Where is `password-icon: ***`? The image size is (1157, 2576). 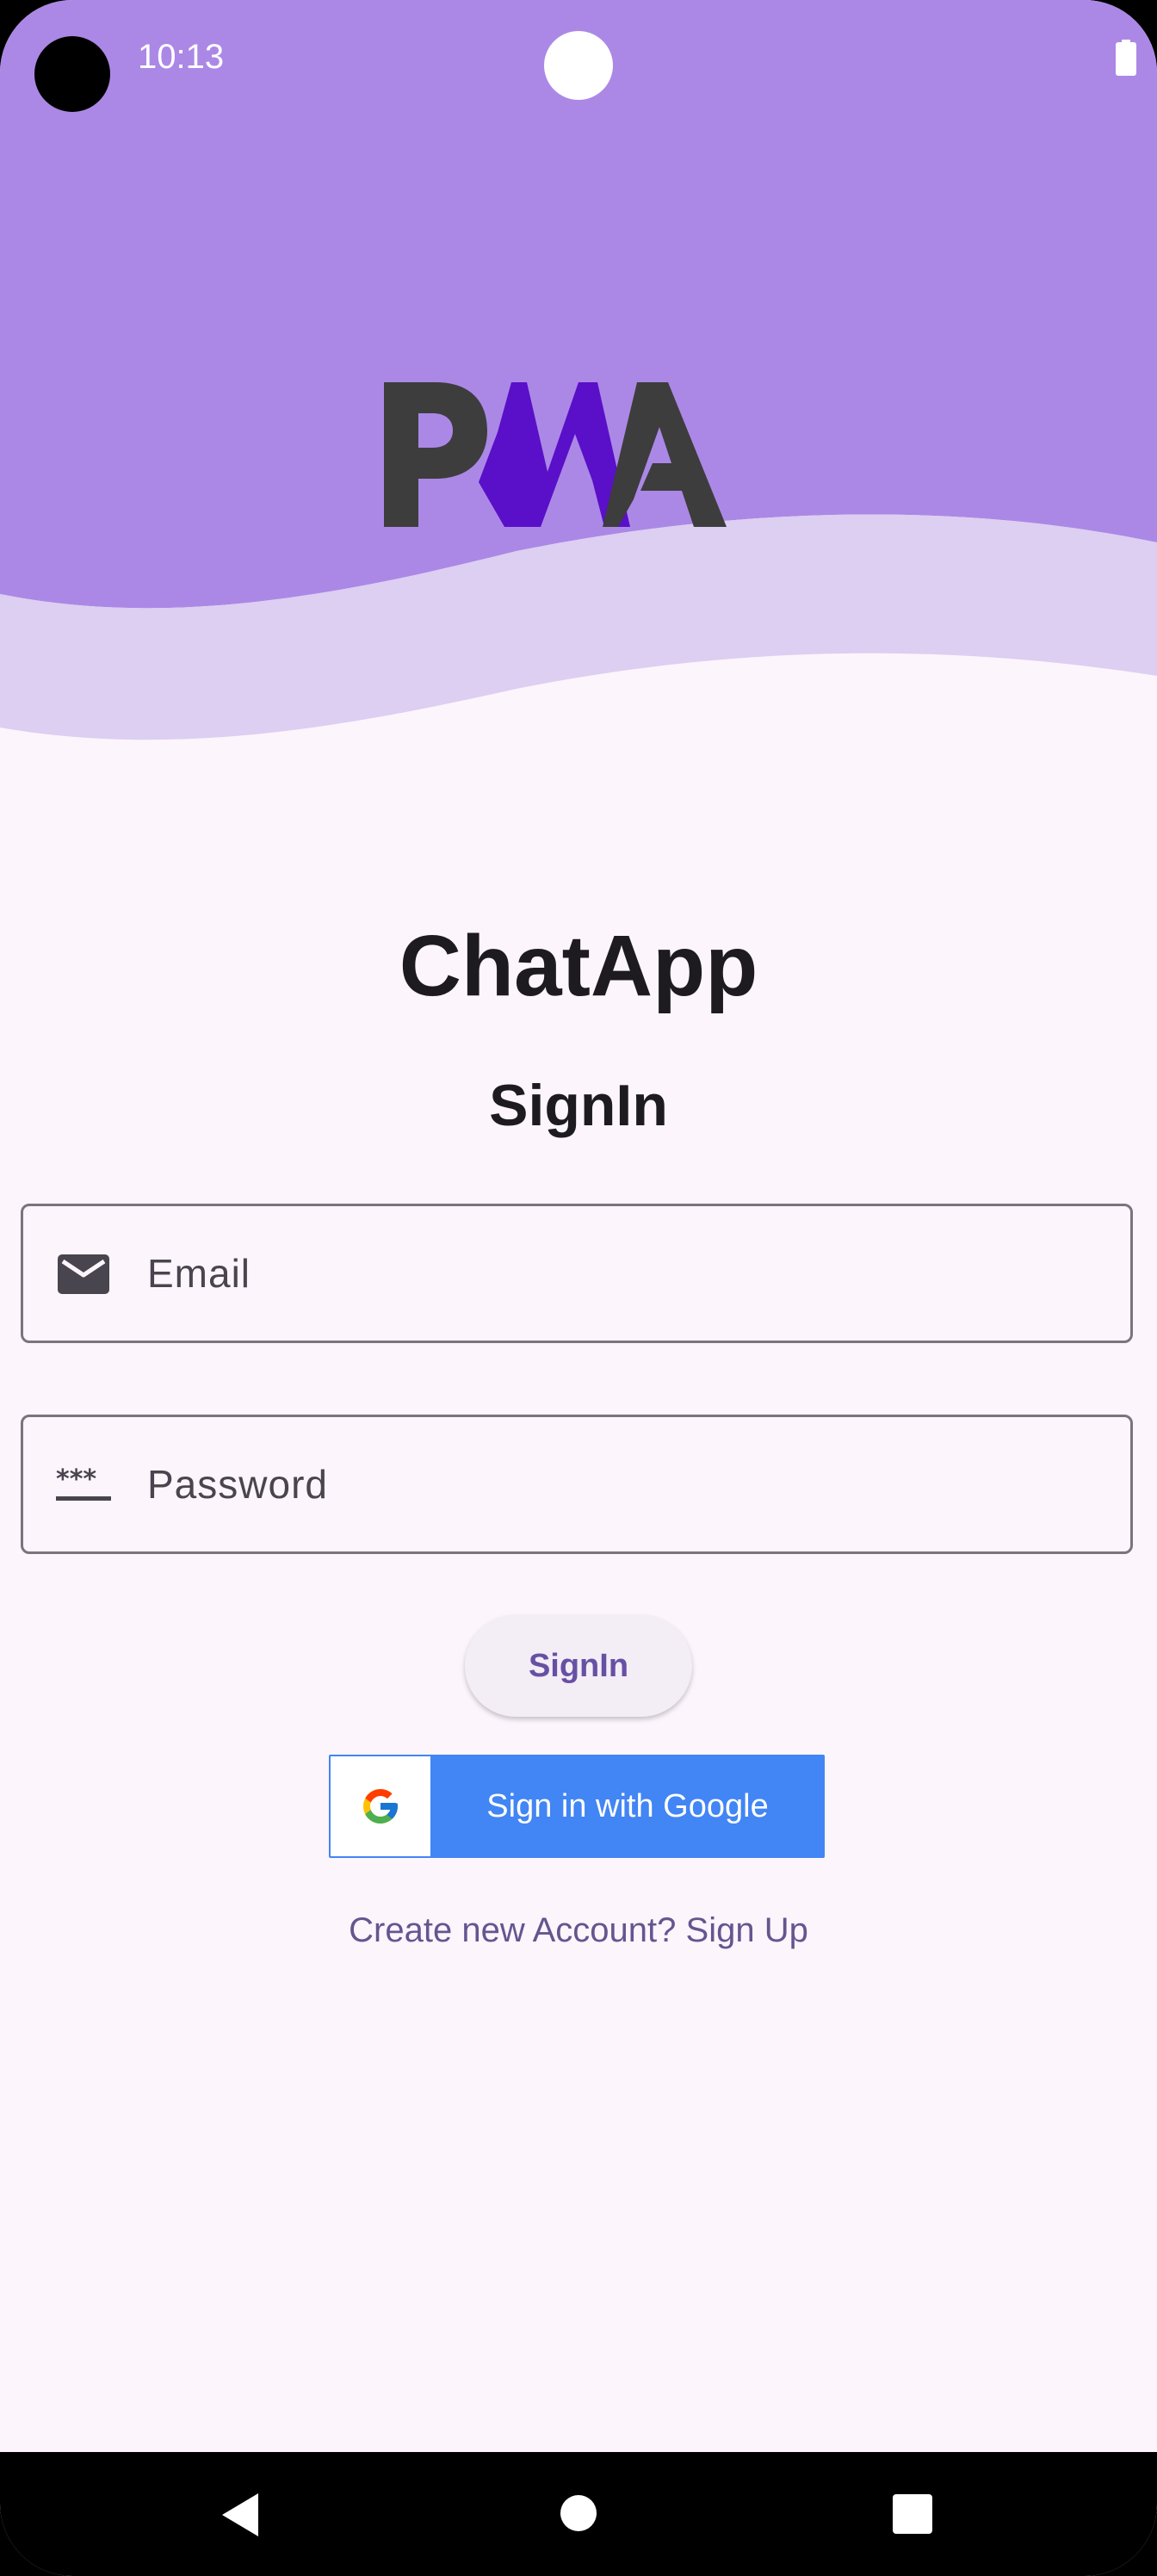 password-icon: *** is located at coordinates (84, 1482).